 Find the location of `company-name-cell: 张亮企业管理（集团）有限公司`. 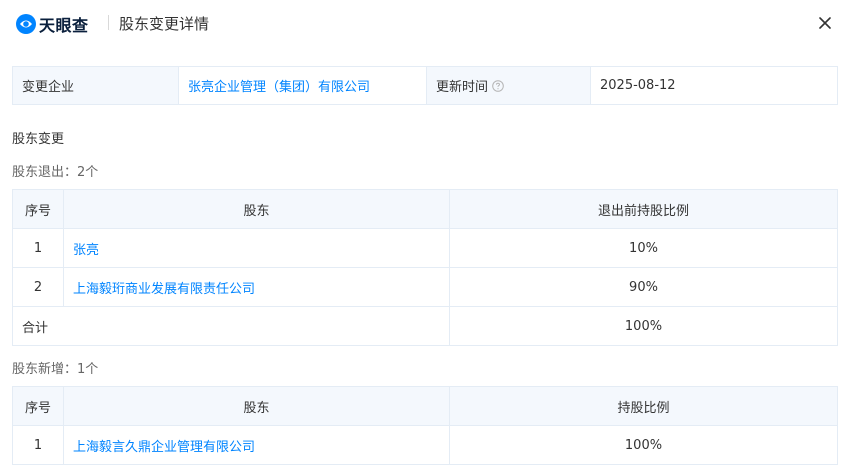

company-name-cell: 张亮企业管理（集团）有限公司 is located at coordinates (302, 85).